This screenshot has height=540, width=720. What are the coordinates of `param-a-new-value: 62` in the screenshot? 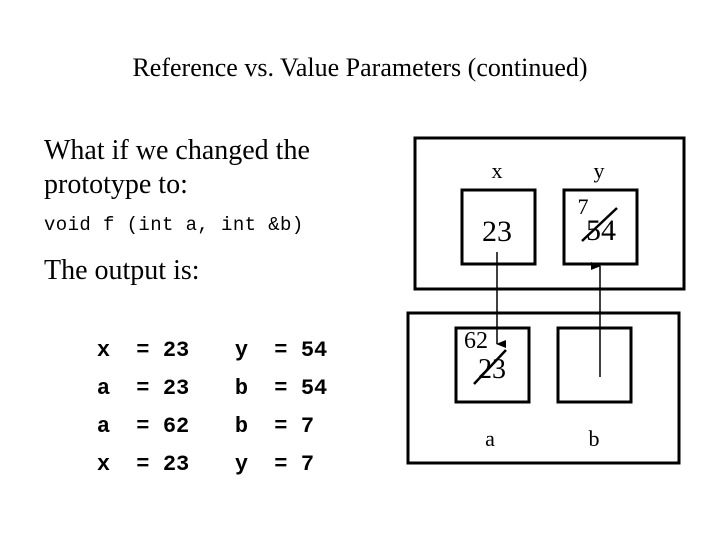 It's located at (476, 341).